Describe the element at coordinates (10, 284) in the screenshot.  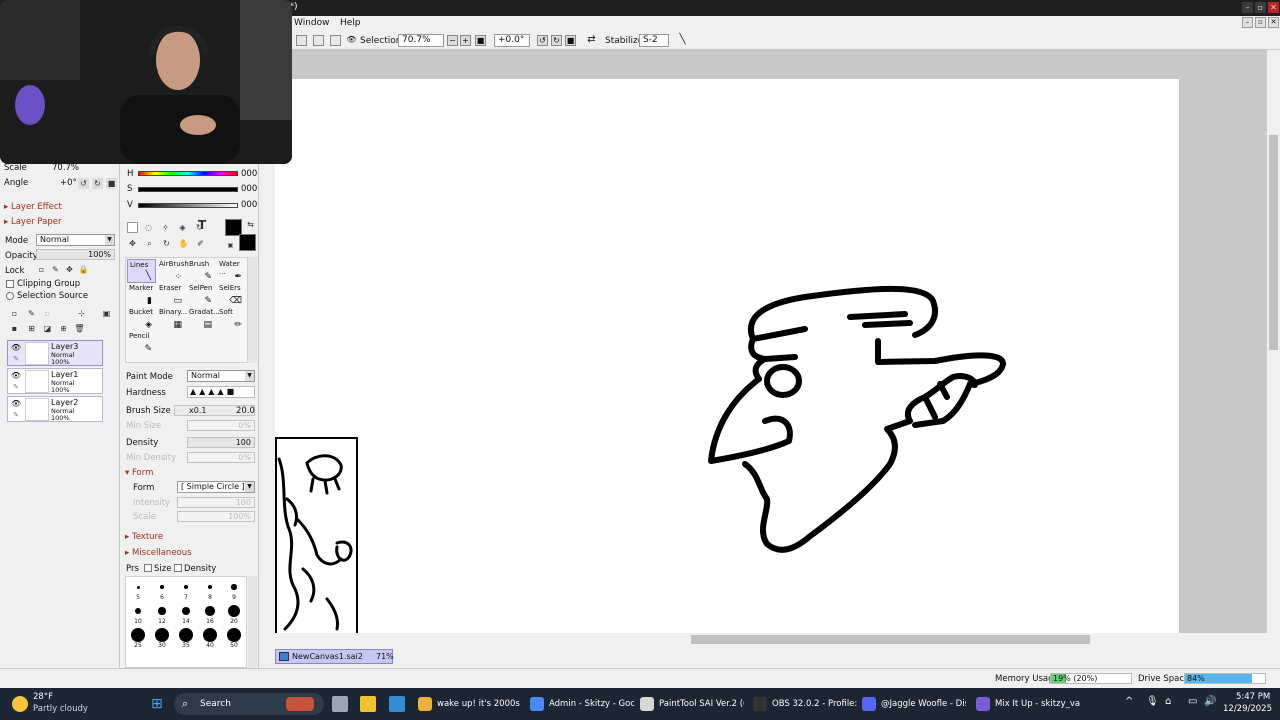
I see `clipping-group-checkbox` at that location.